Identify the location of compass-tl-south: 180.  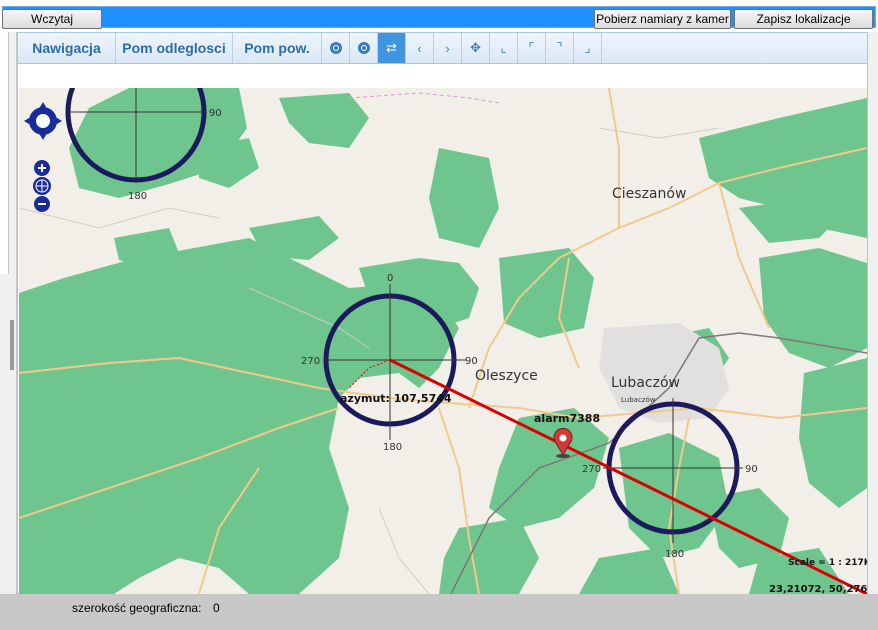
(137, 196).